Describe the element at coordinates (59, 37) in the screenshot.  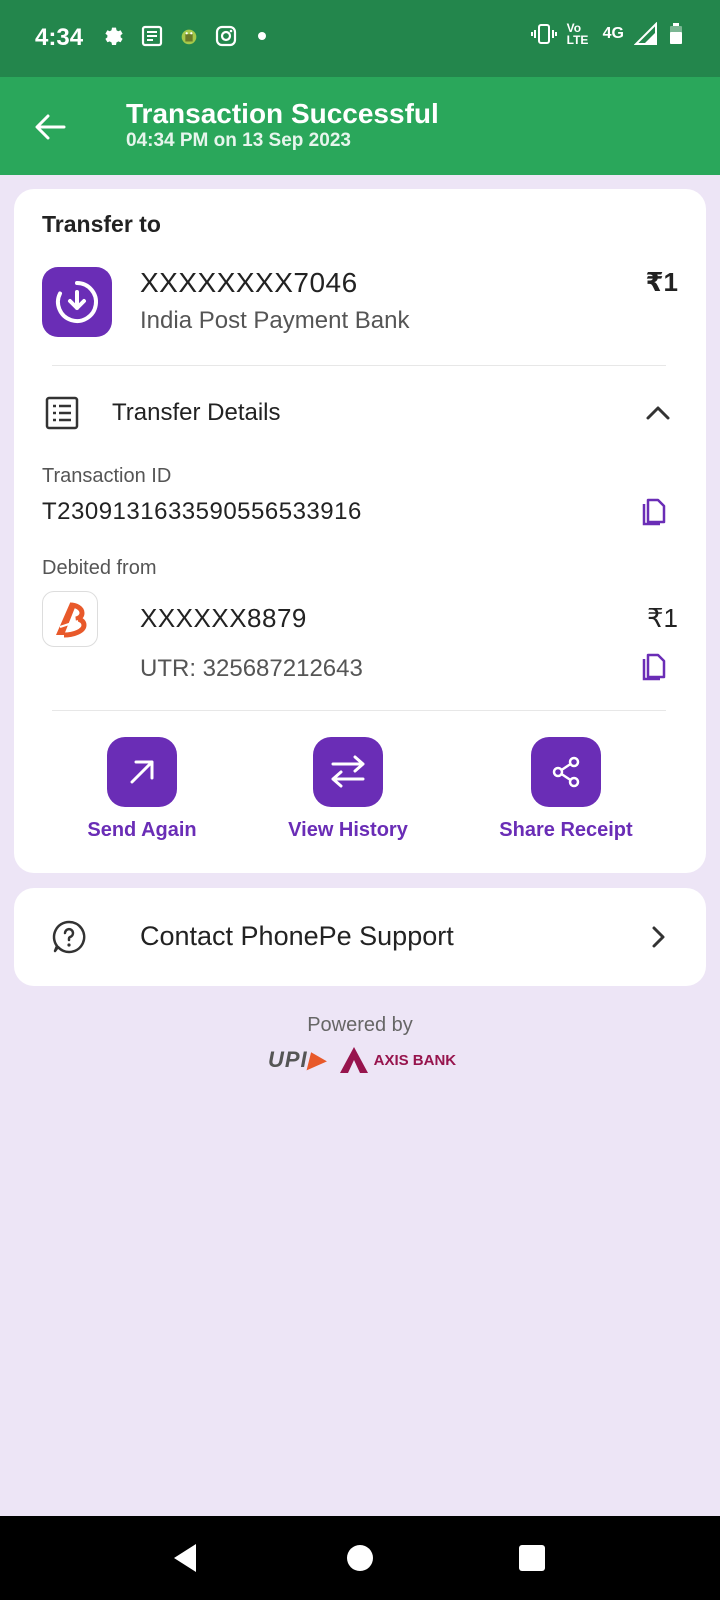
I see `status-time: 4:34` at that location.